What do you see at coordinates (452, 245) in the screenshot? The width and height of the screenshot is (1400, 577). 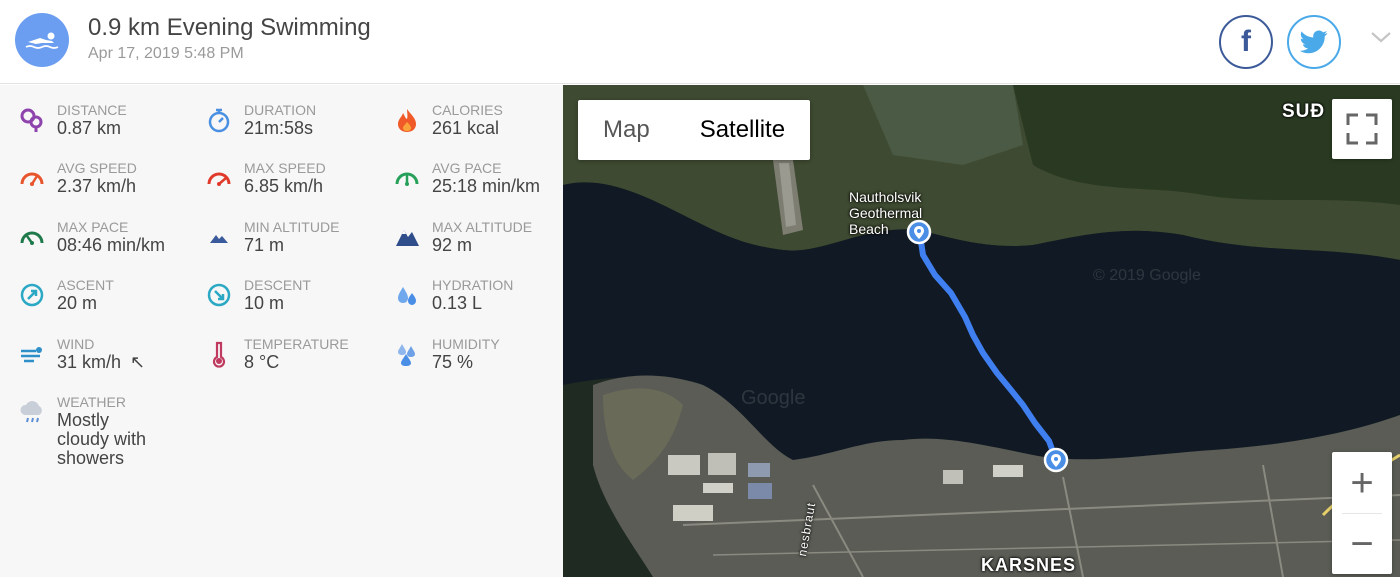 I see `stat-value: 92 m` at bounding box center [452, 245].